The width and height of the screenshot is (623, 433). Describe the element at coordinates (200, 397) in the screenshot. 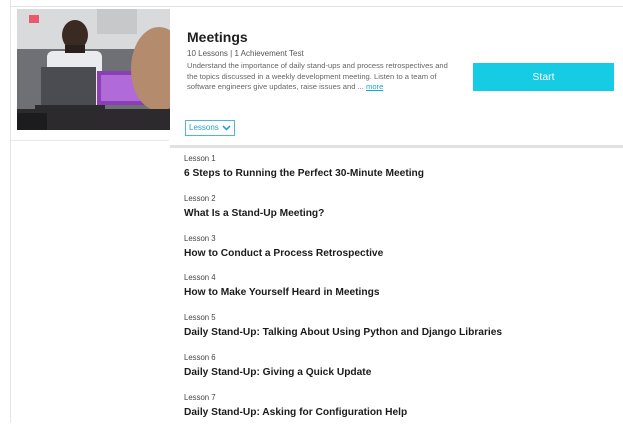

I see `lesson-number: Lesson 7` at that location.